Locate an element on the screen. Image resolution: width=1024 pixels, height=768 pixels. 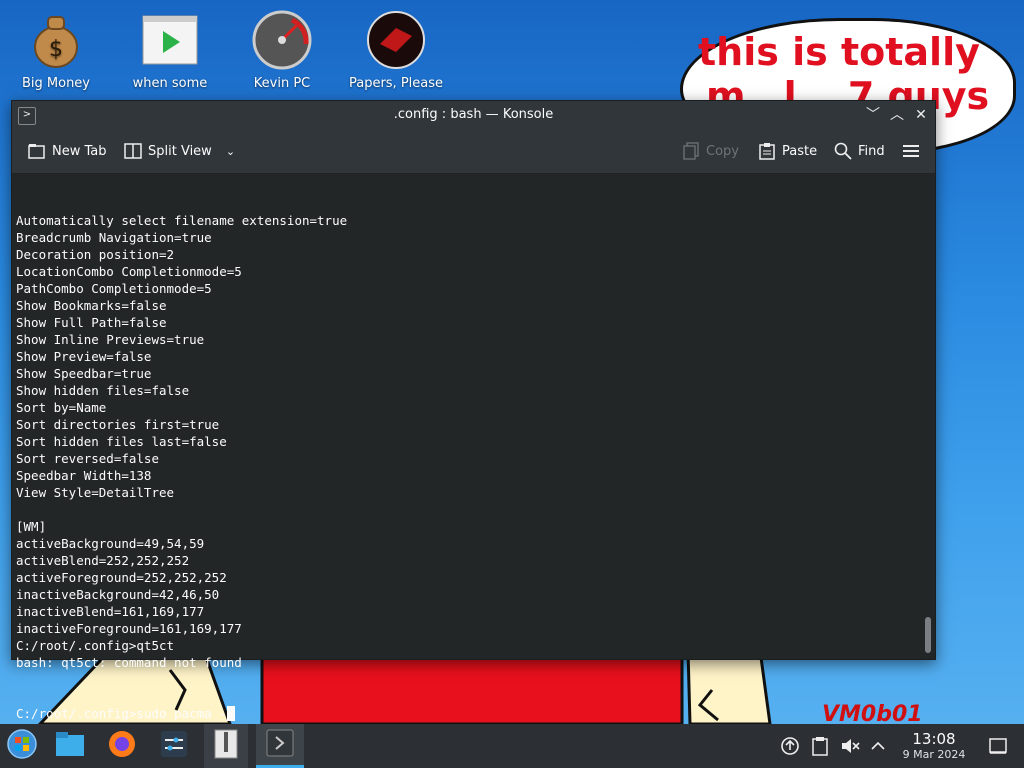
desktop-icon-label: Big Money is located at coordinates (55, 83).